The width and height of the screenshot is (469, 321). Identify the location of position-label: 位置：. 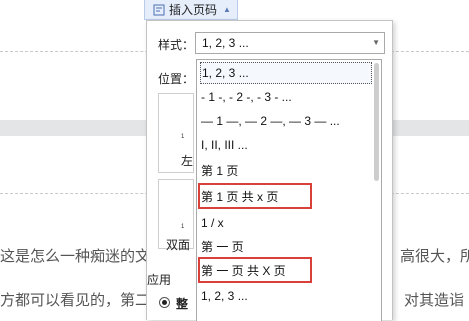
(176, 79).